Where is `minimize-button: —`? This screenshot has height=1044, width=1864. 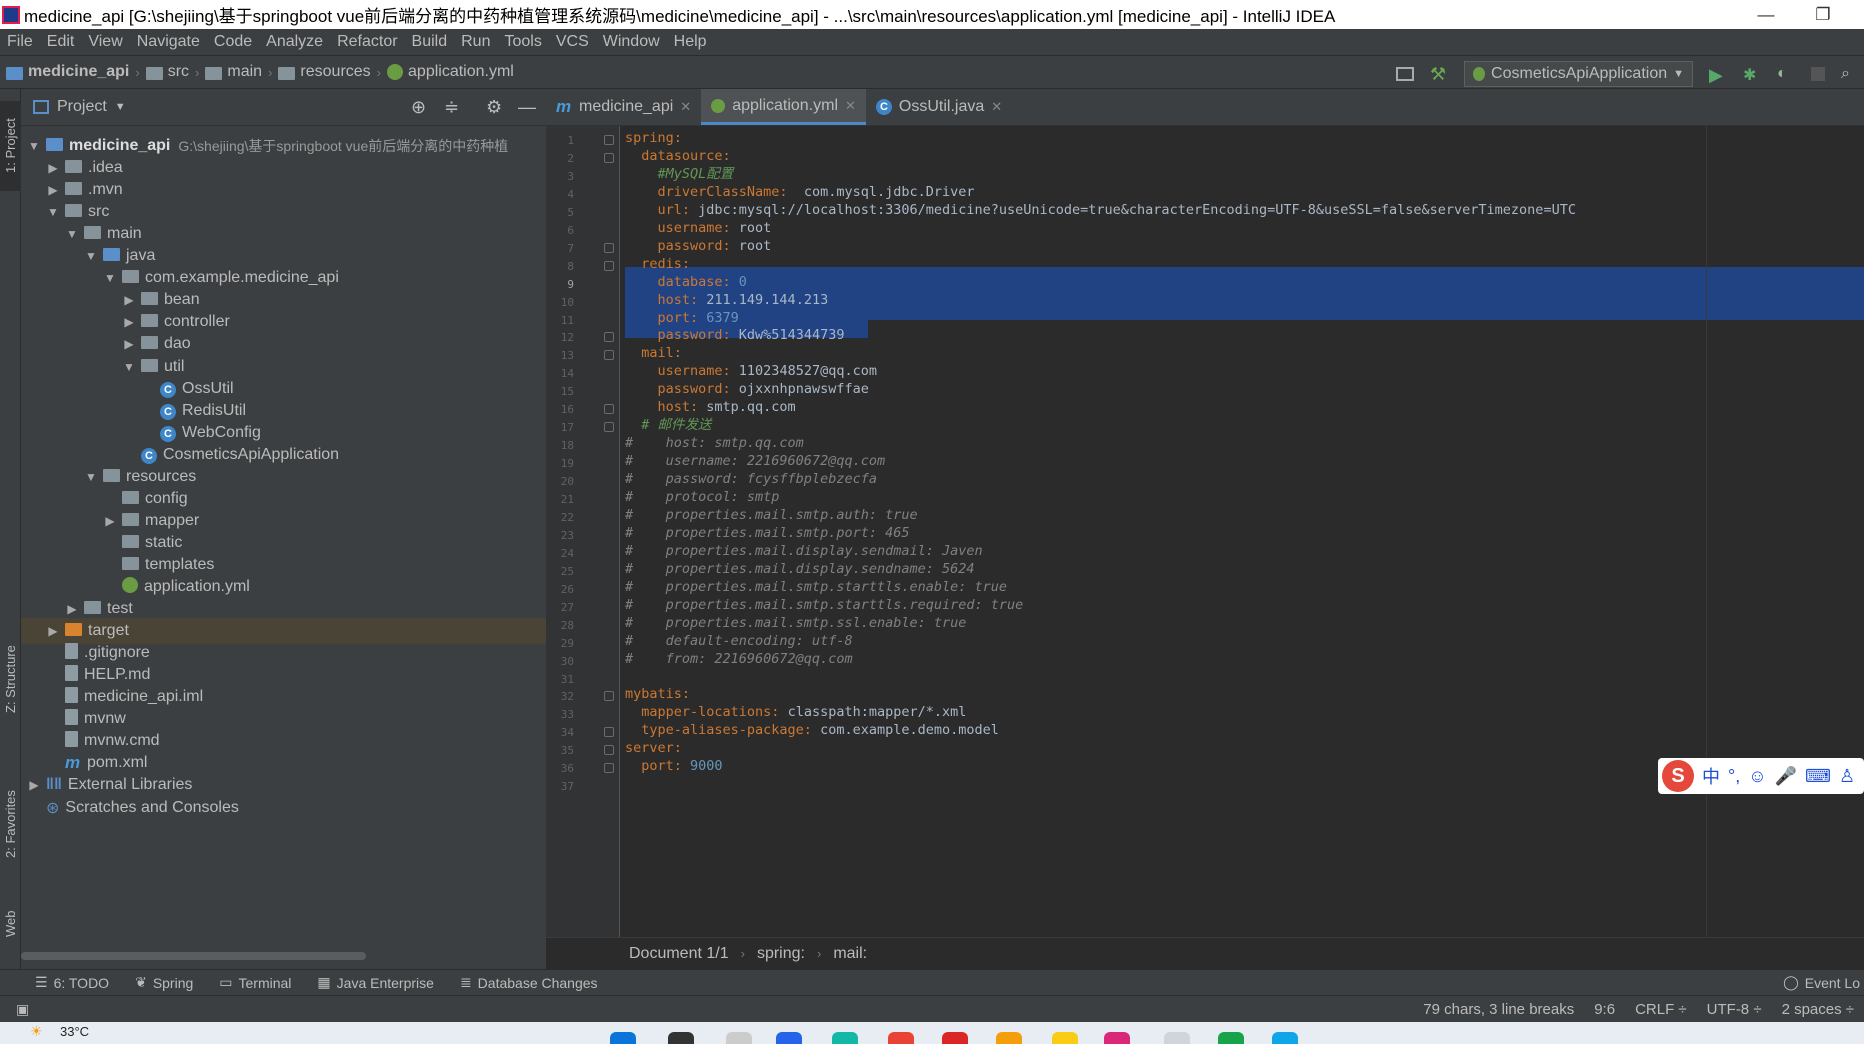
minimize-button: — is located at coordinates (1766, 14).